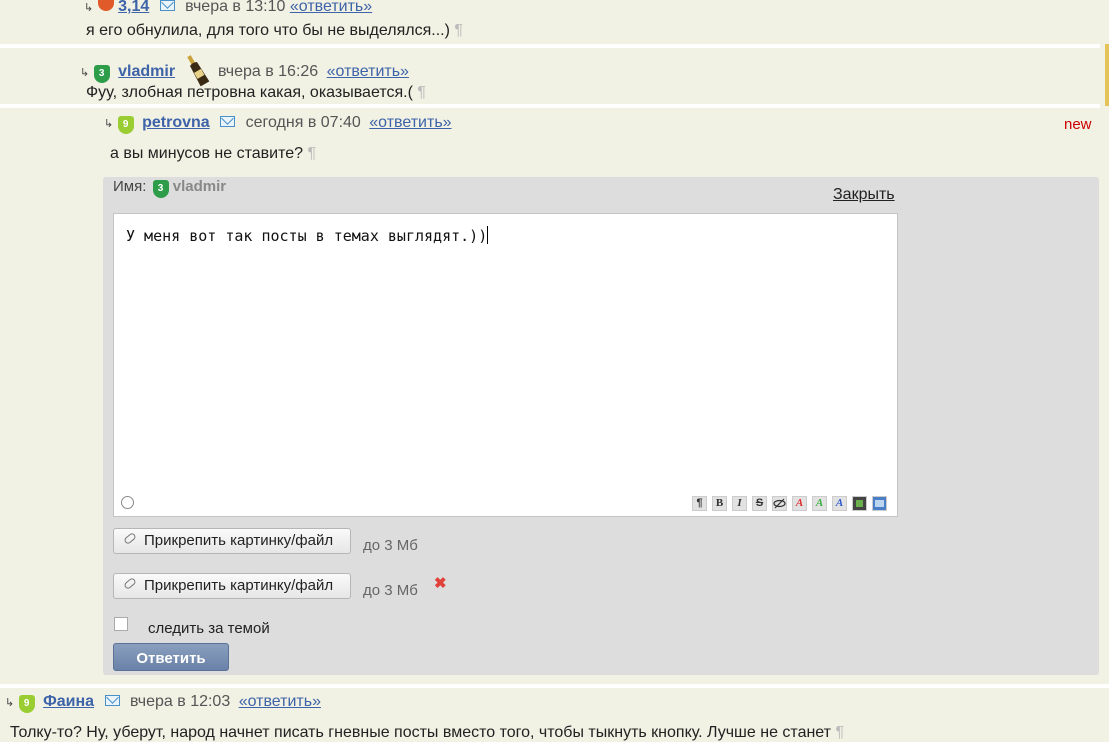 The image size is (1109, 742). Describe the element at coordinates (1107, 75) in the screenshot. I see `highlight-bar` at that location.